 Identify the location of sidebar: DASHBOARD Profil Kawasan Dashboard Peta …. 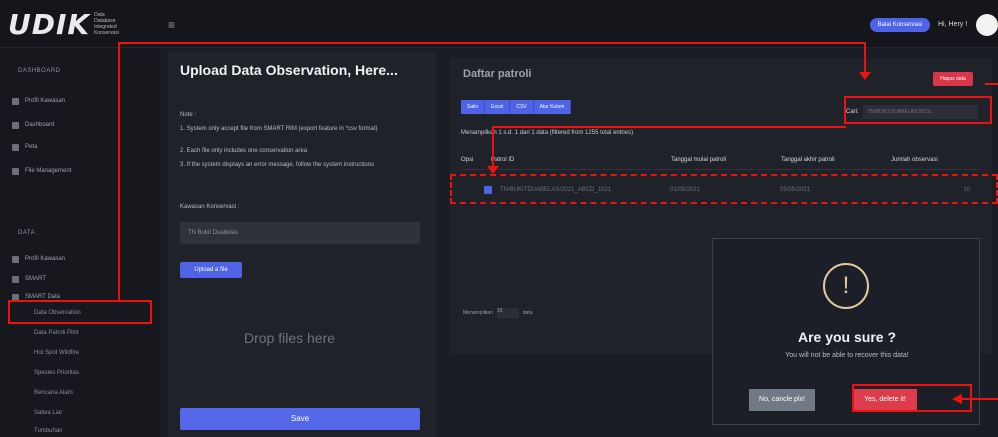
(80, 242).